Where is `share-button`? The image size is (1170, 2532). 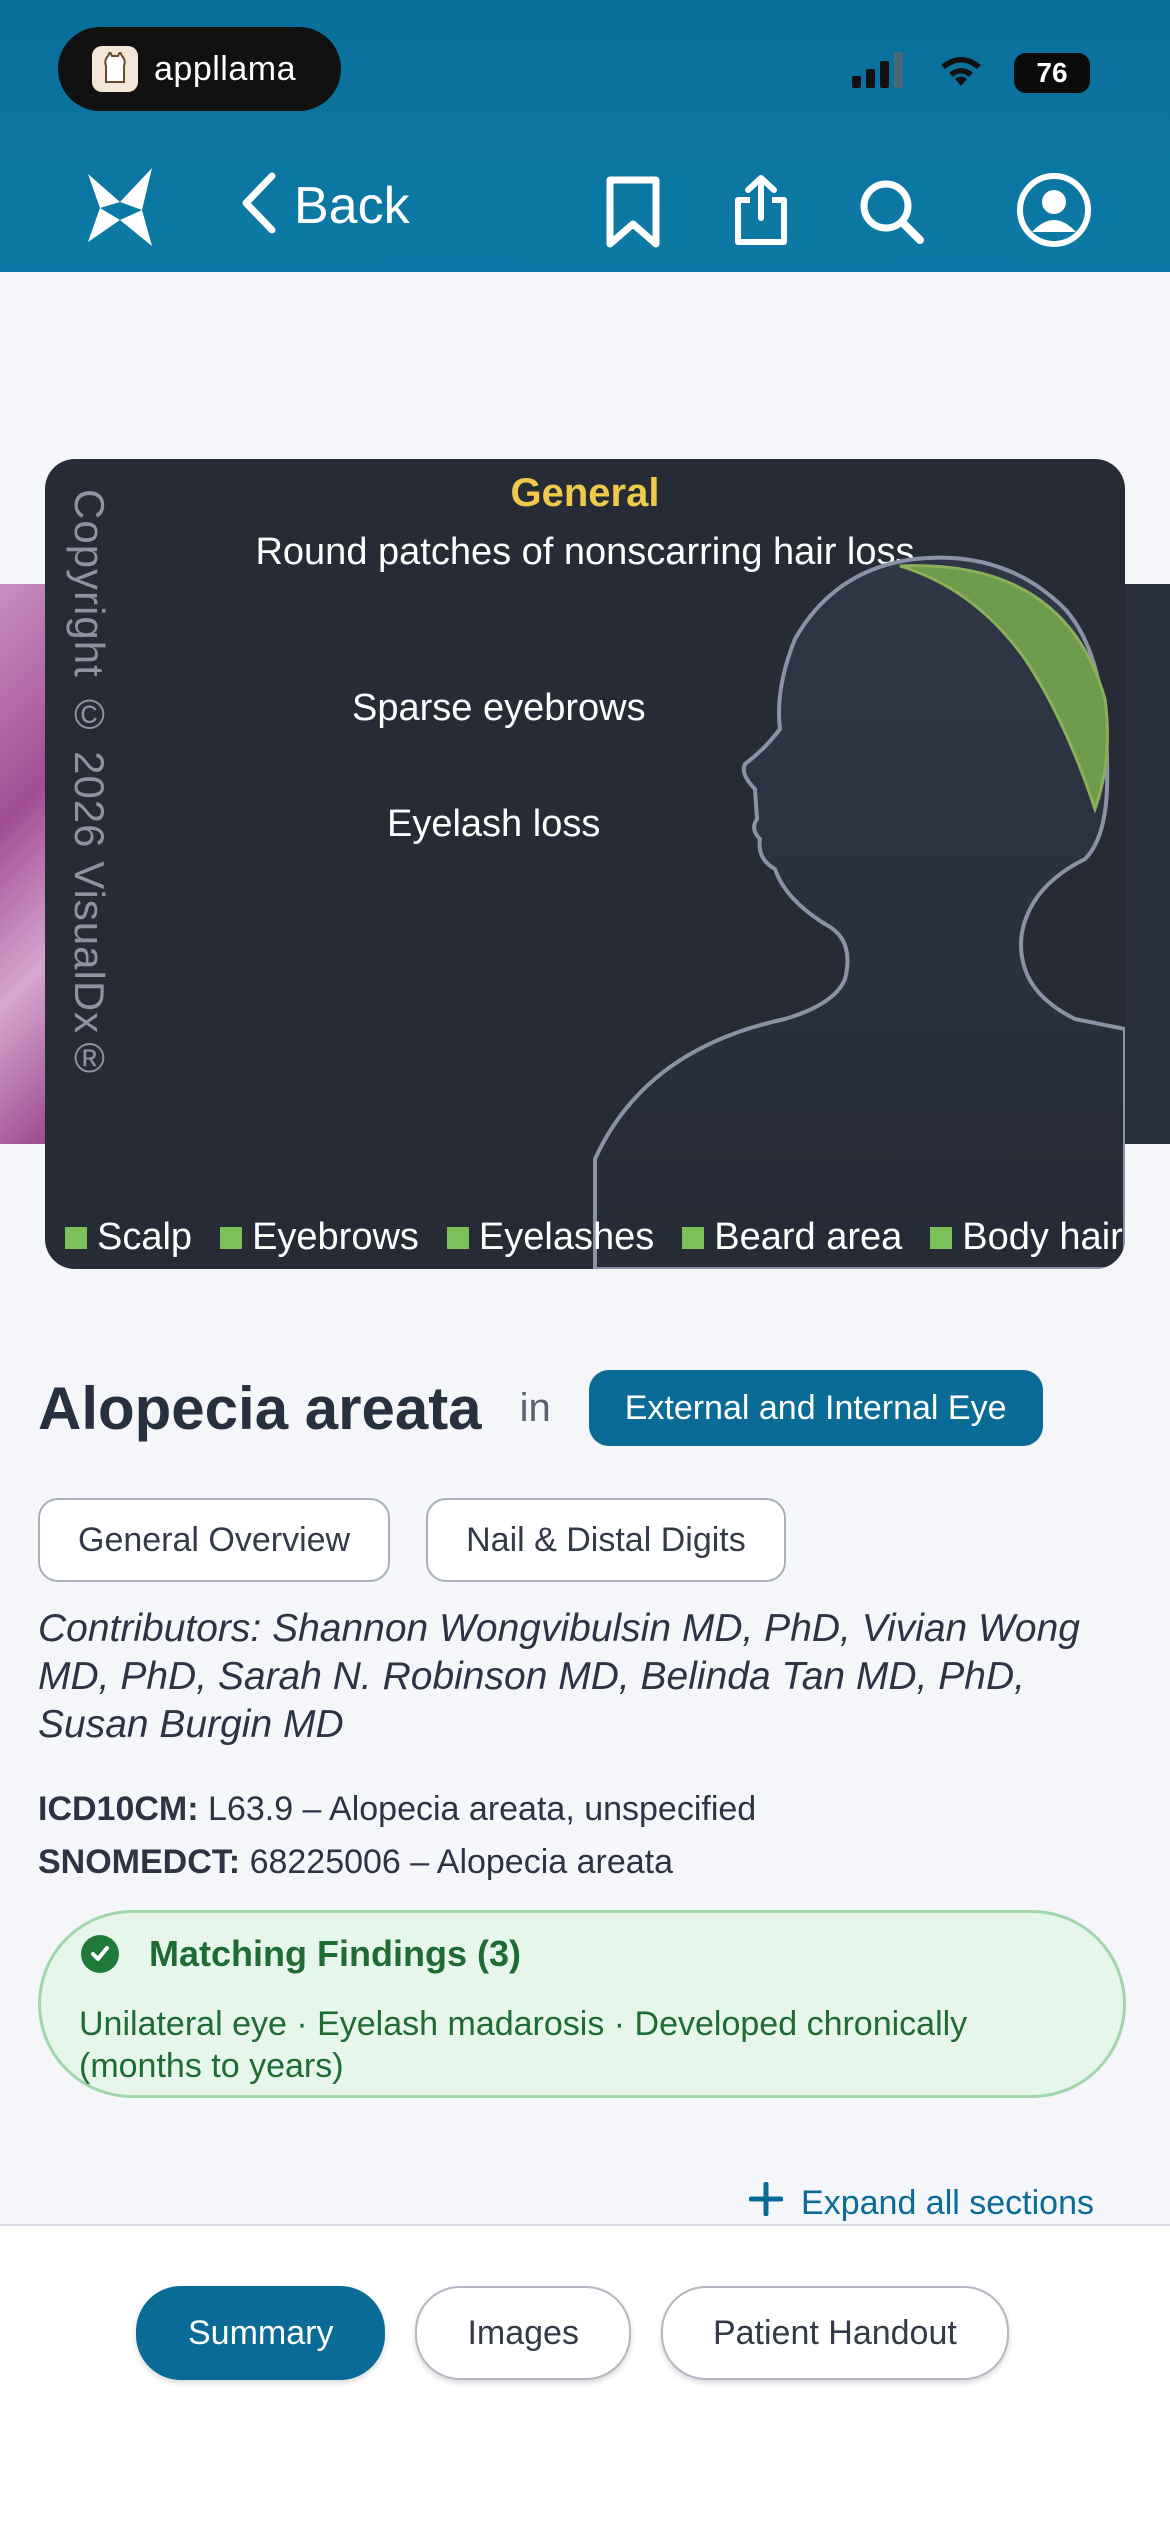
share-button is located at coordinates (761, 212).